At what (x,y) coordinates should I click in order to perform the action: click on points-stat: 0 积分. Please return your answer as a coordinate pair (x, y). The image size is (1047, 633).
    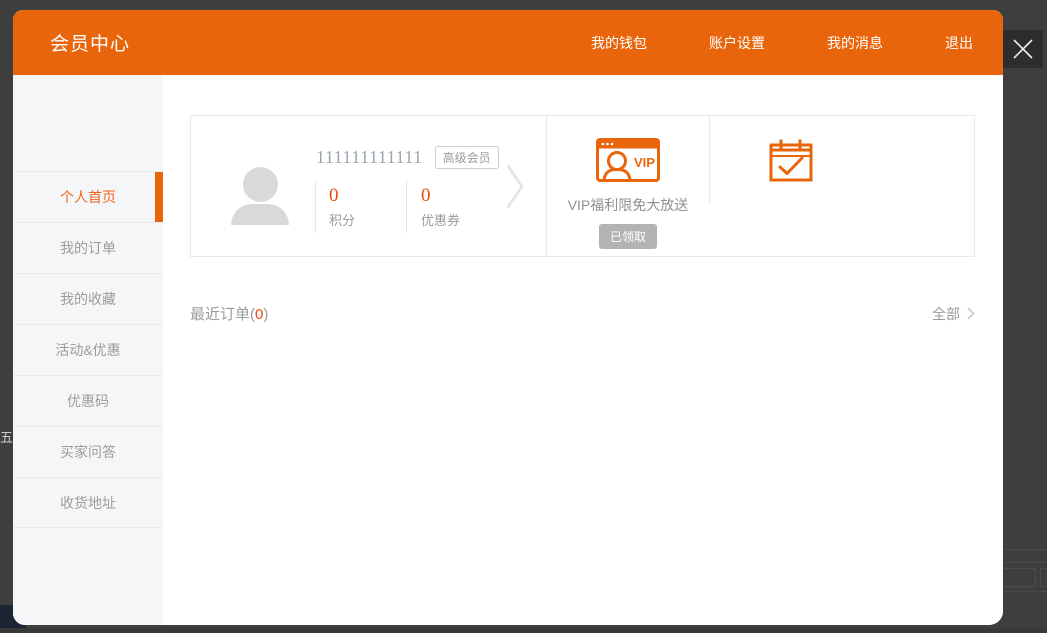
    Looking at the image, I should click on (360, 206).